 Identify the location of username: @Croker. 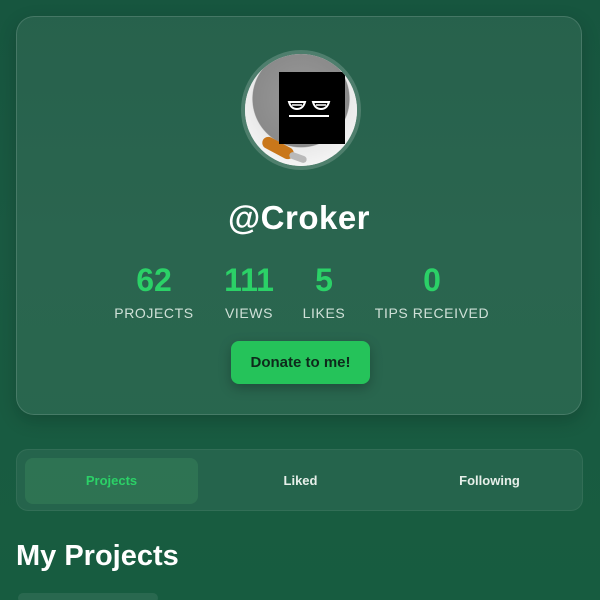
(299, 217).